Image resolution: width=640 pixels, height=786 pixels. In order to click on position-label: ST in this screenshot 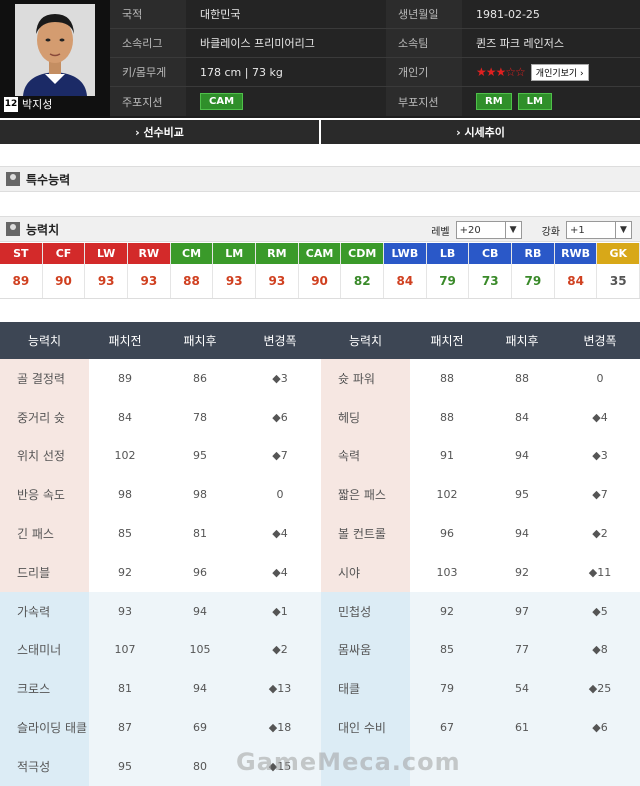, I will do `click(21, 253)`.